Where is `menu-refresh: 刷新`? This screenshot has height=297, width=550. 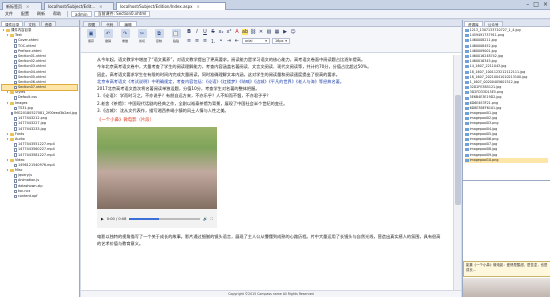
menu-refresh: 刷新 is located at coordinates (41, 14).